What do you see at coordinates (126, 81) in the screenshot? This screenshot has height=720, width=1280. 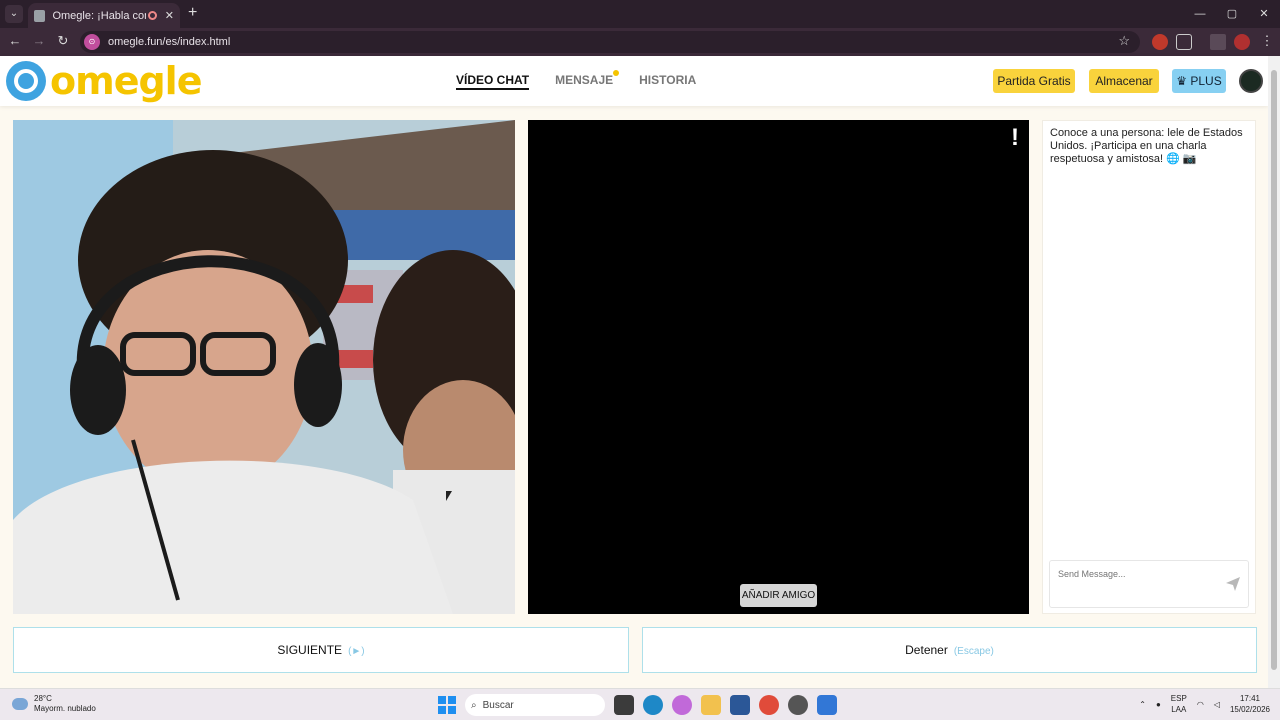 I see `logo-text: omegle` at bounding box center [126, 81].